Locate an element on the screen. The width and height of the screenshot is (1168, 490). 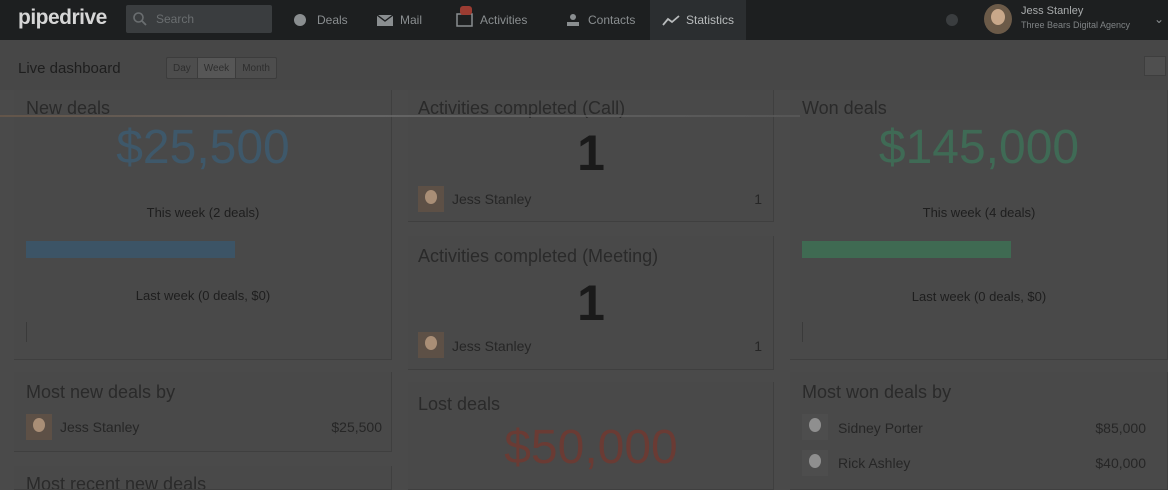
calendar-icon is located at coordinates (465, 16).